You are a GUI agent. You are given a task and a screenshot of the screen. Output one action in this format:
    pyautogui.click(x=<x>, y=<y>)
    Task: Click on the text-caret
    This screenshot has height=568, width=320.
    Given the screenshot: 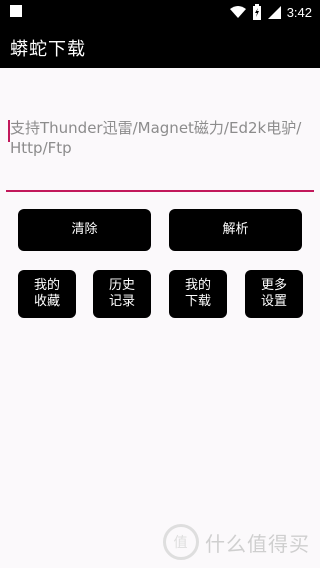 What is the action you would take?
    pyautogui.click(x=9, y=131)
    